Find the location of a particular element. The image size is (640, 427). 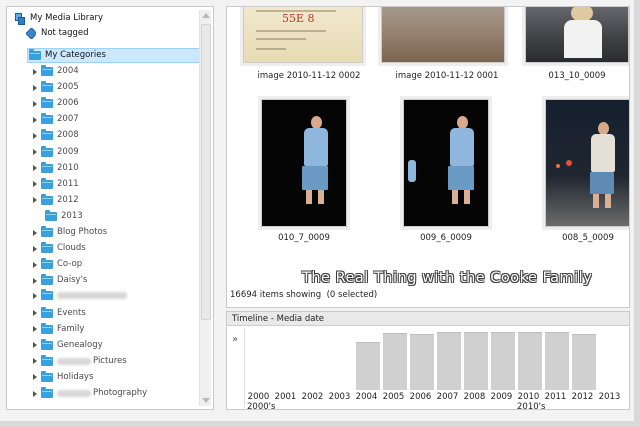

tree-item: Photography is located at coordinates (90, 393).